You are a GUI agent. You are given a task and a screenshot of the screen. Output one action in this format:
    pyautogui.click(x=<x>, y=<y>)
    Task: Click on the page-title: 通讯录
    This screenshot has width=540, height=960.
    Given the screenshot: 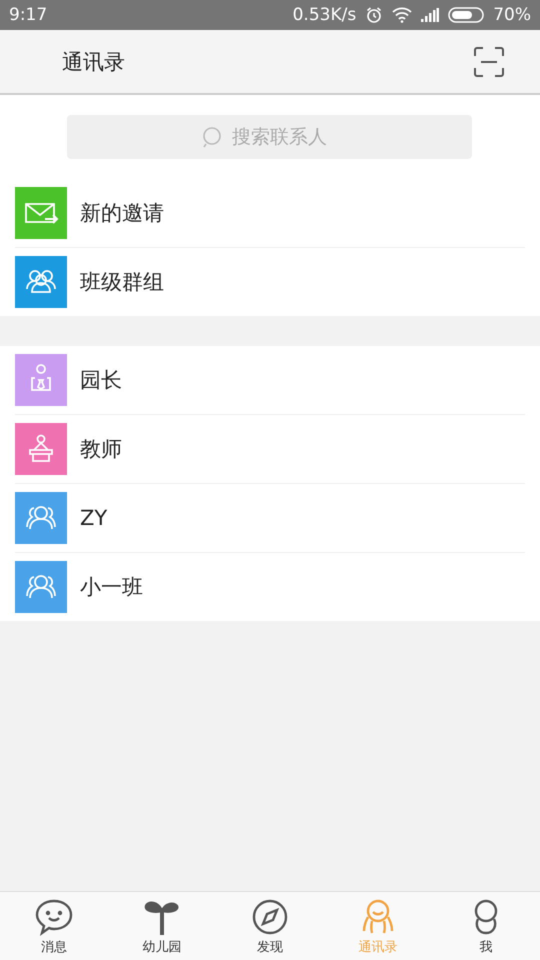 What is the action you would take?
    pyautogui.click(x=93, y=62)
    